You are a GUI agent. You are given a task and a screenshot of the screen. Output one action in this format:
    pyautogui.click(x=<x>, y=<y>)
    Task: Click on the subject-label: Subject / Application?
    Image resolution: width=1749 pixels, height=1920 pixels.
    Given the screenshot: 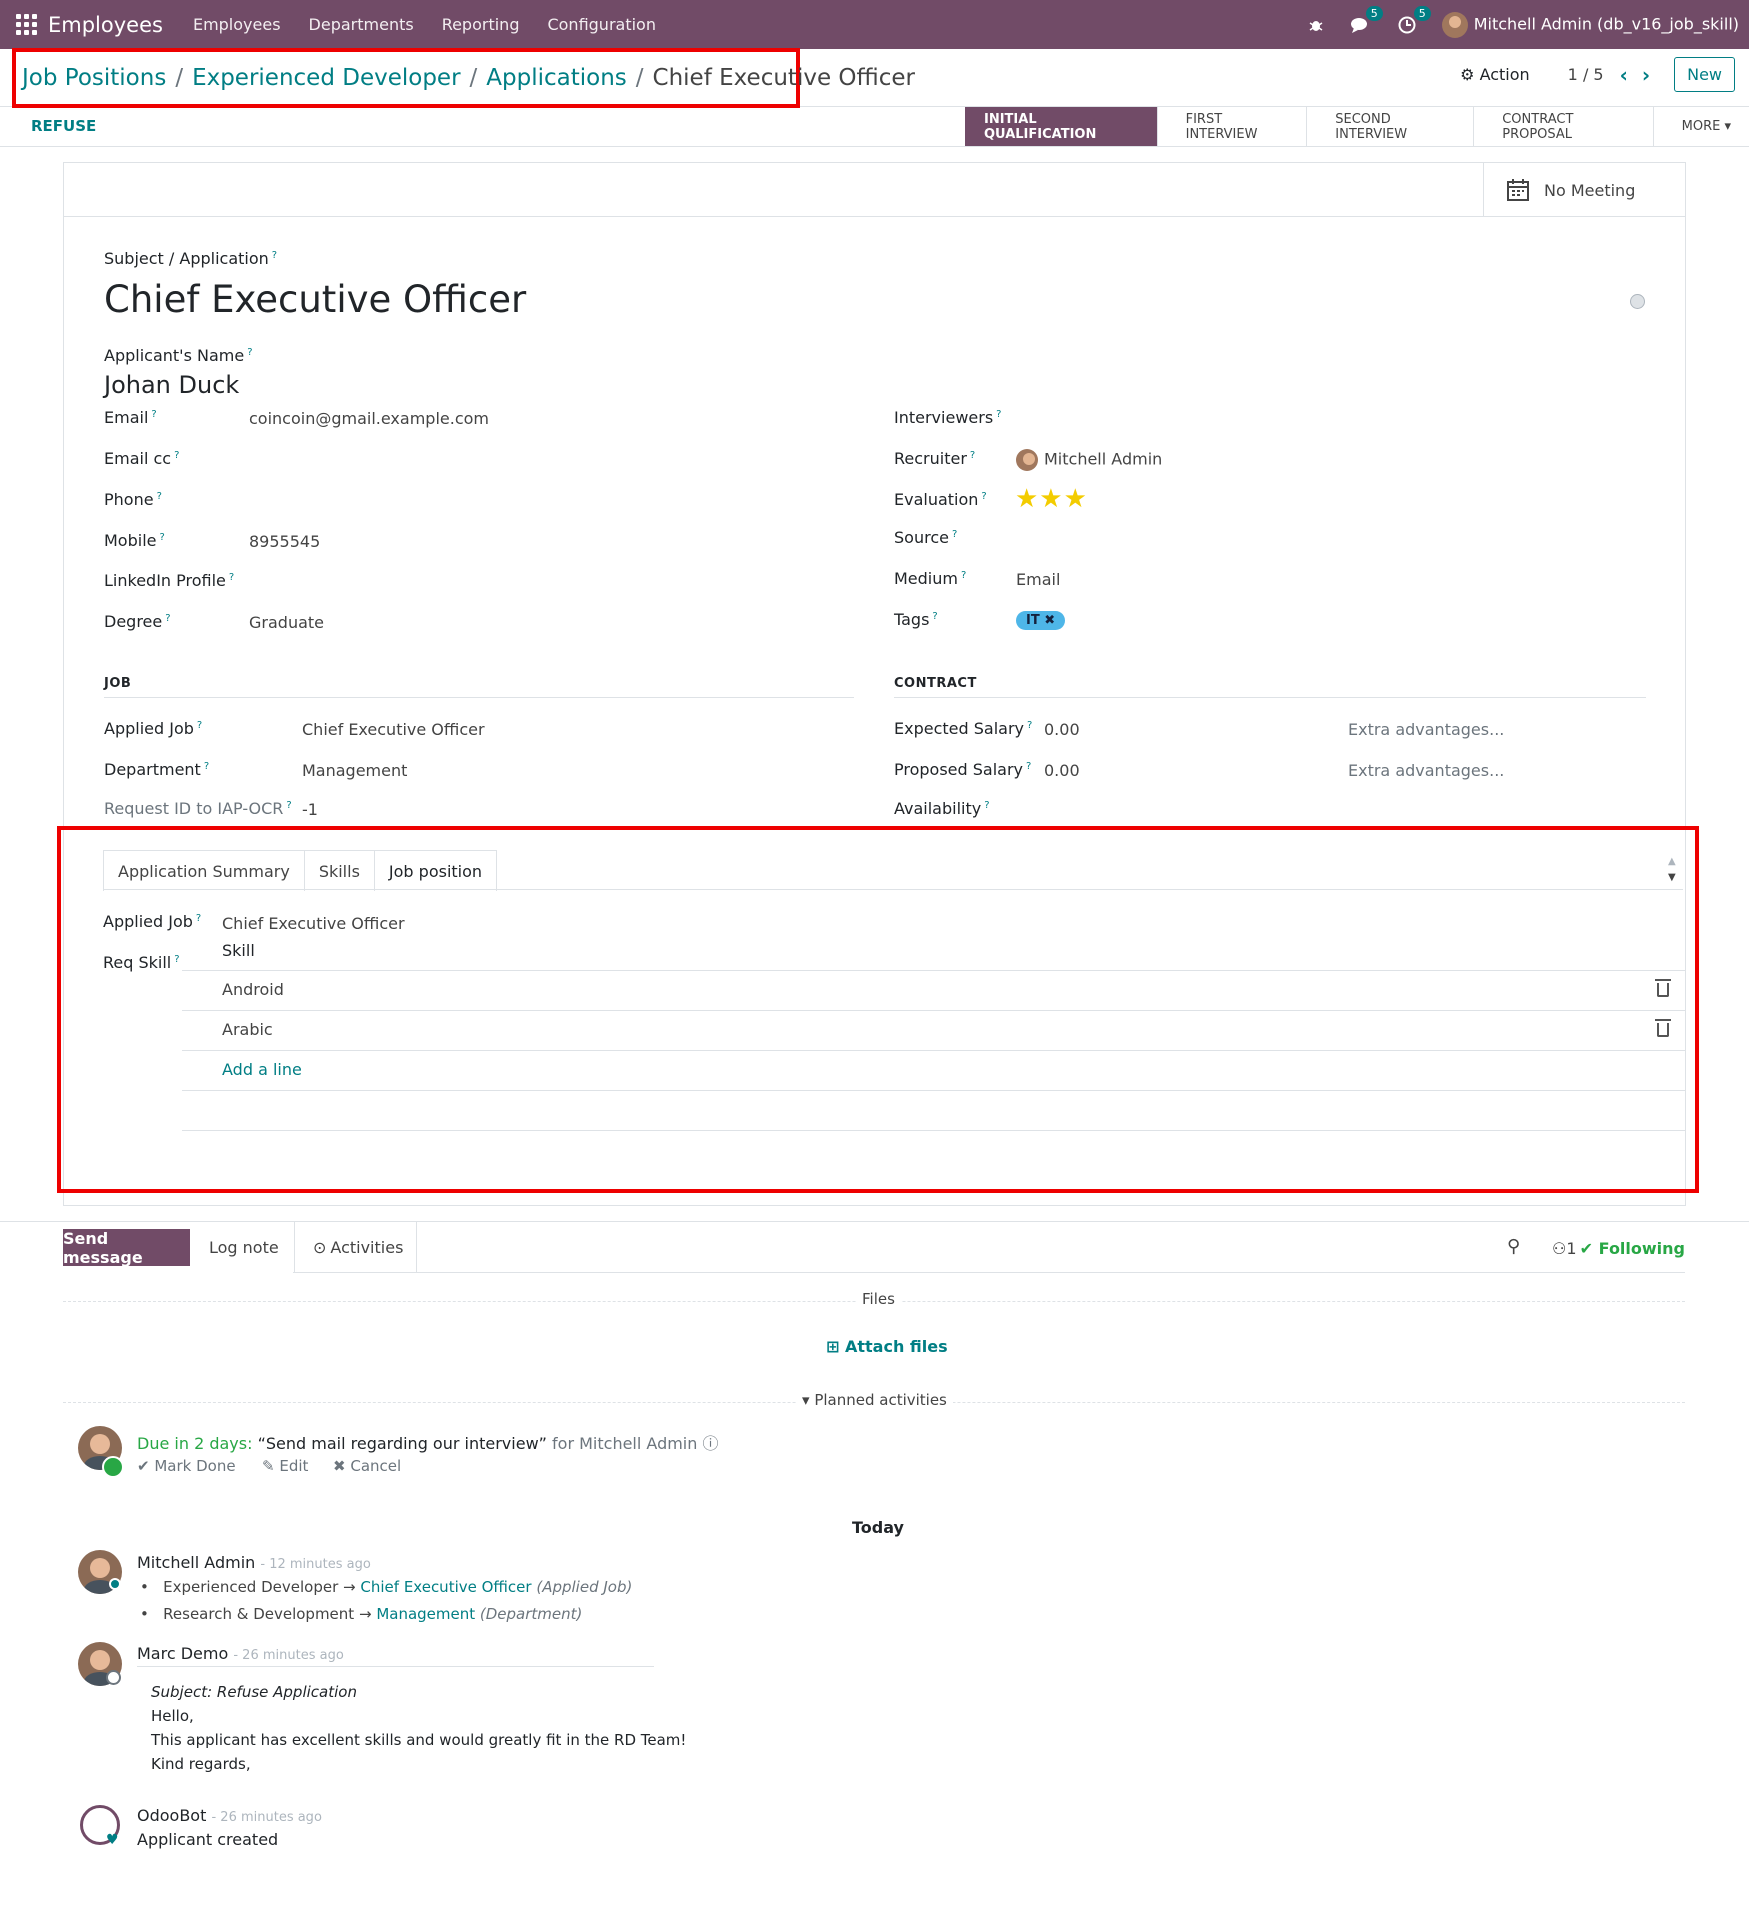 What is the action you would take?
    pyautogui.click(x=191, y=258)
    